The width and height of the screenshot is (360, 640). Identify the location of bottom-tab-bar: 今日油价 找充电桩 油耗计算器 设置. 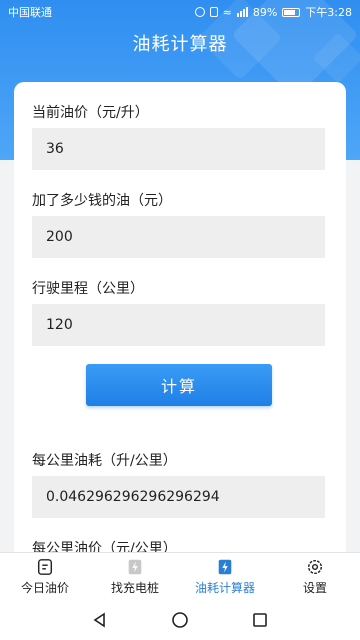
(180, 576).